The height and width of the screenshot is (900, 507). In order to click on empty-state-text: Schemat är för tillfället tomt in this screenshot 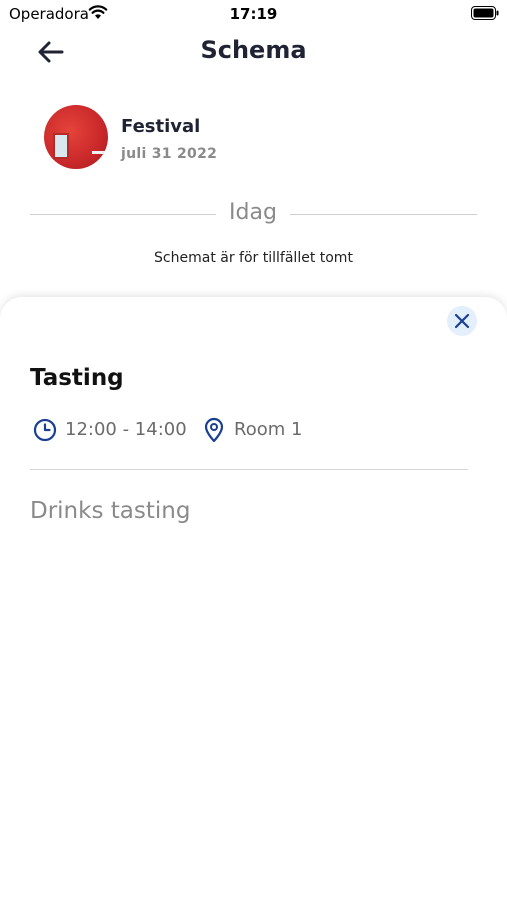, I will do `click(253, 258)`.